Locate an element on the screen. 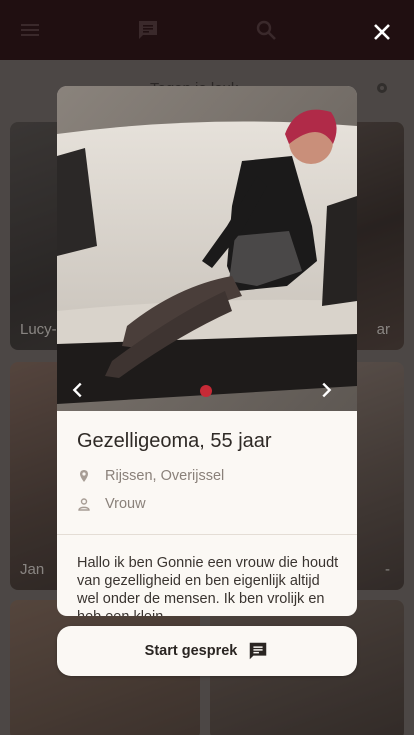  location-text: Rijssen, Overijssel is located at coordinates (165, 476).